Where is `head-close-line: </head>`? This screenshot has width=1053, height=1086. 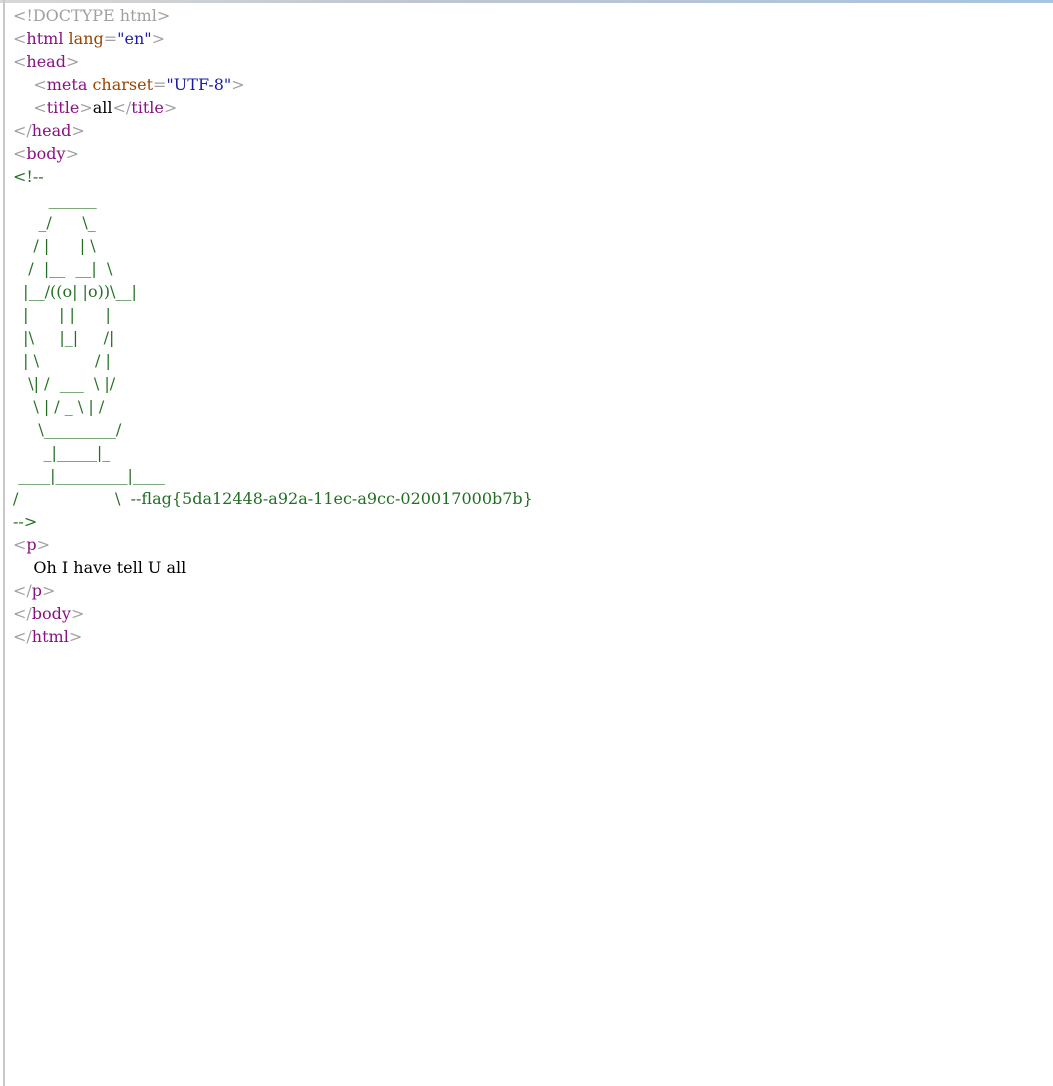
head-close-line: </head> is located at coordinates (273, 130).